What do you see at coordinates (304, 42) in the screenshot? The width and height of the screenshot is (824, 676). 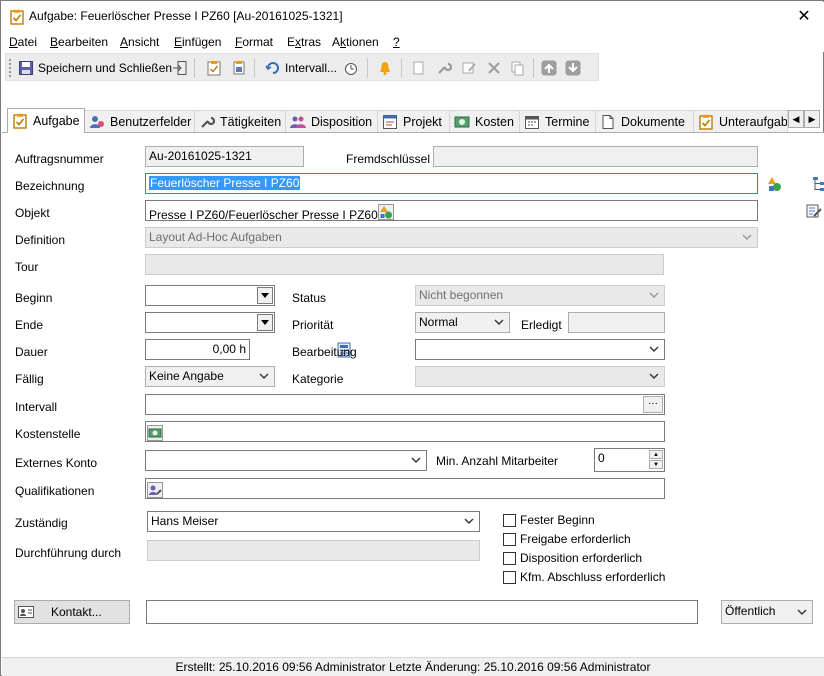 I see `menu-extras: Extras` at bounding box center [304, 42].